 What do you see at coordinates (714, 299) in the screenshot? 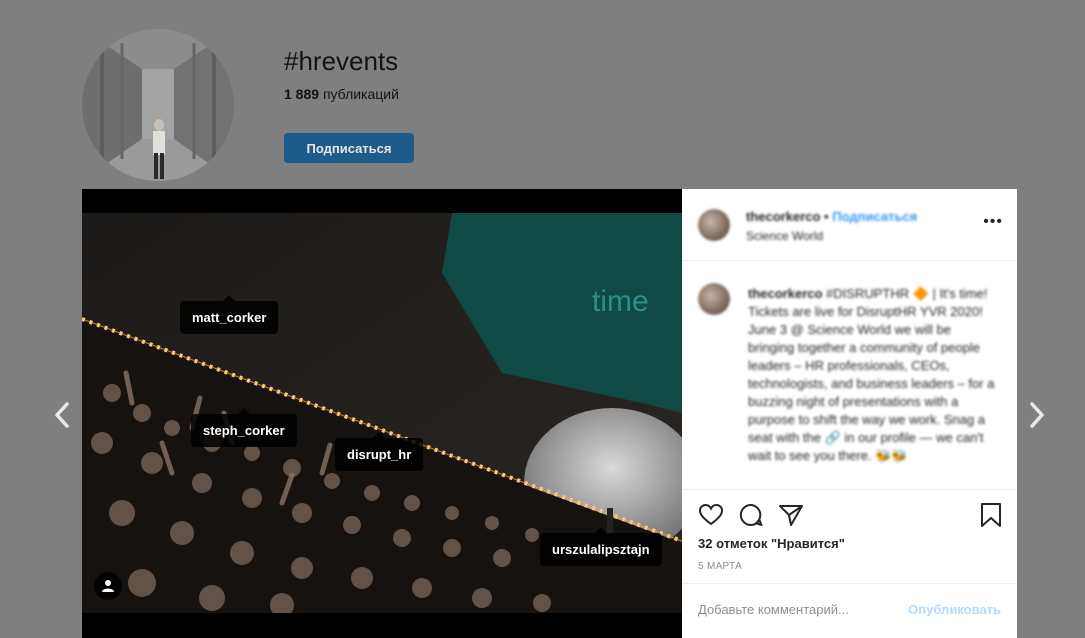
I see `caption-avatar` at bounding box center [714, 299].